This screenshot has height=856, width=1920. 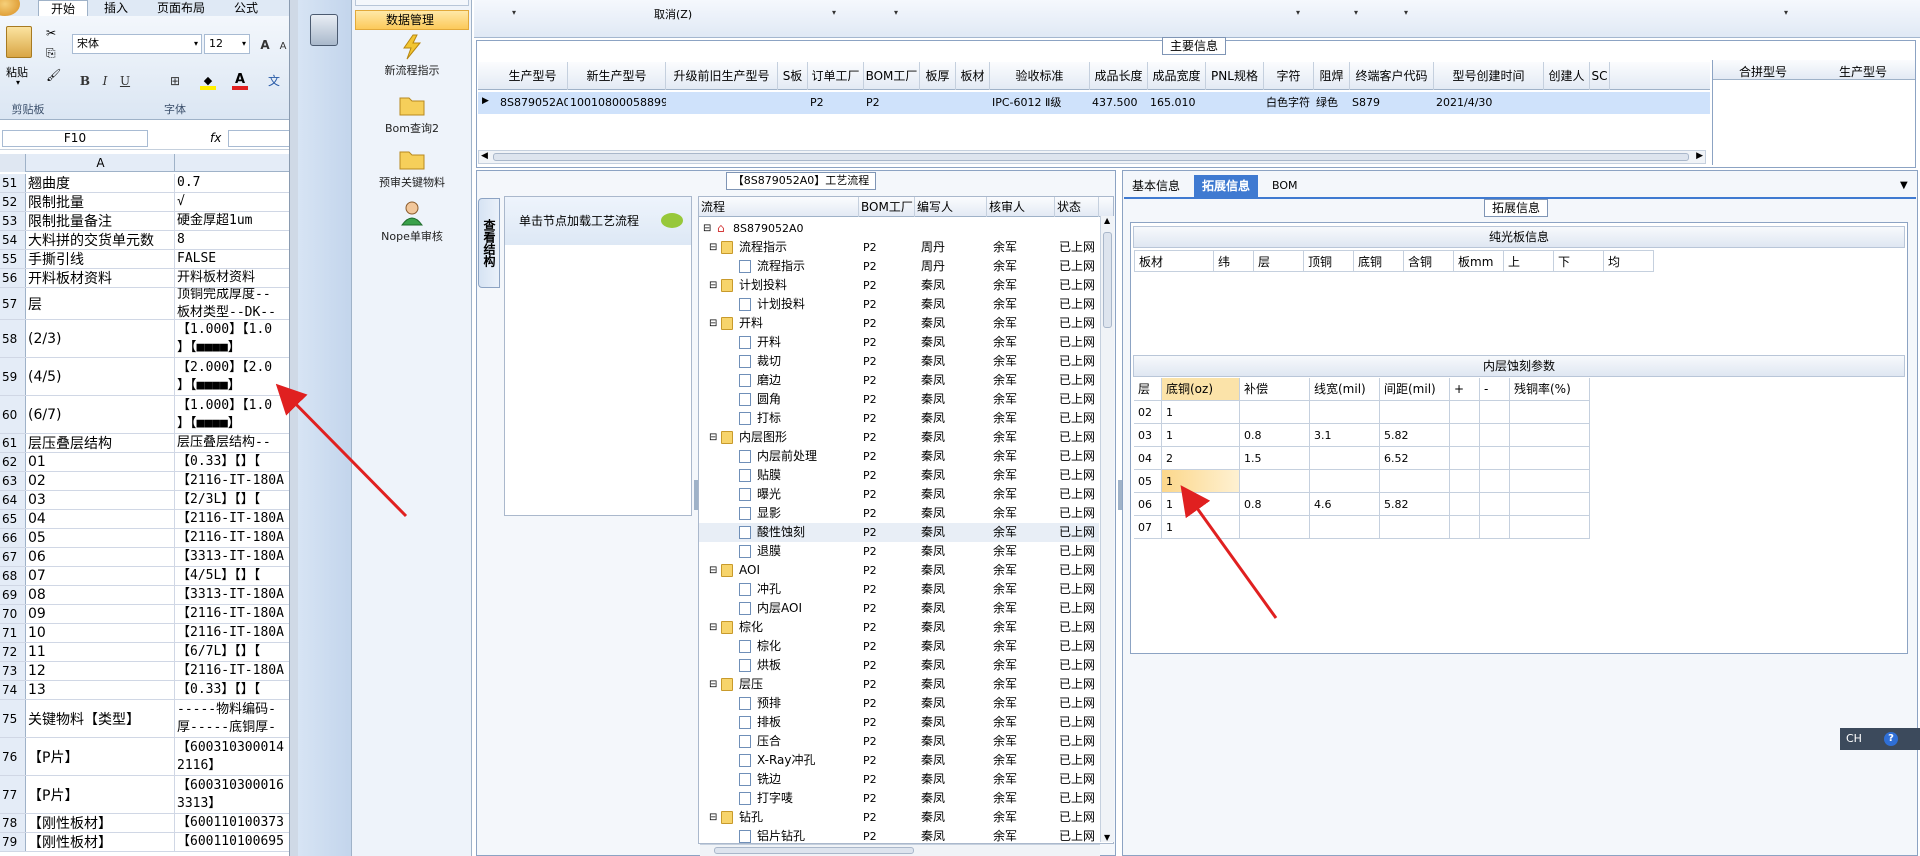 What do you see at coordinates (232, 794) in the screenshot?
I see `cell-b: 【600310300016 3313】` at bounding box center [232, 794].